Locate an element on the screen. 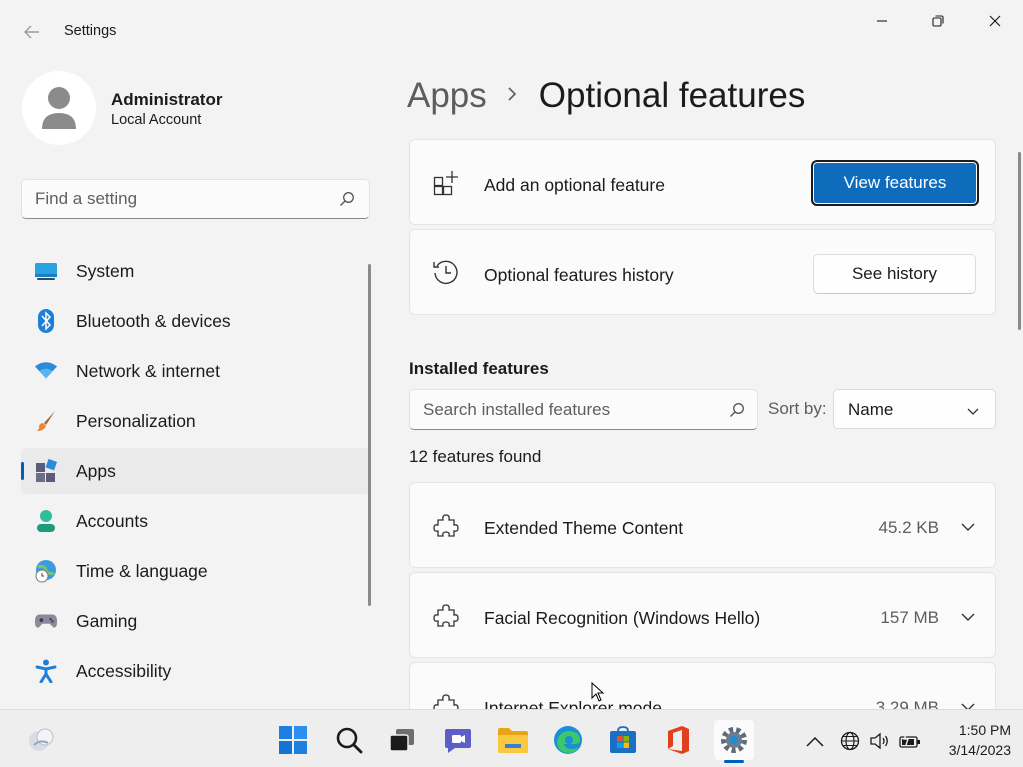  active-indicator is located at coordinates (22, 471).